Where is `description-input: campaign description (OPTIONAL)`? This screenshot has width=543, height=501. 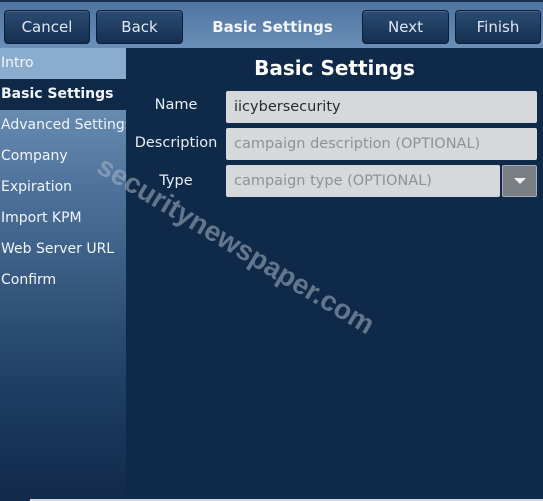 description-input: campaign description (OPTIONAL) is located at coordinates (381, 144).